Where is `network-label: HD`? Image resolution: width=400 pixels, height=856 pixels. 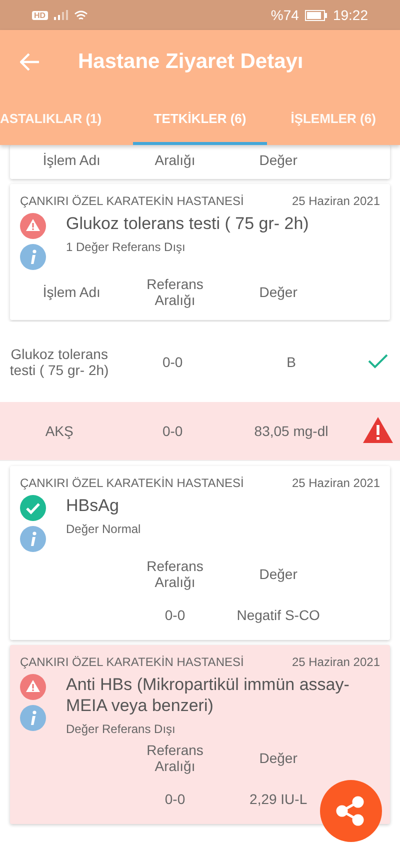 network-label: HD is located at coordinates (40, 15).